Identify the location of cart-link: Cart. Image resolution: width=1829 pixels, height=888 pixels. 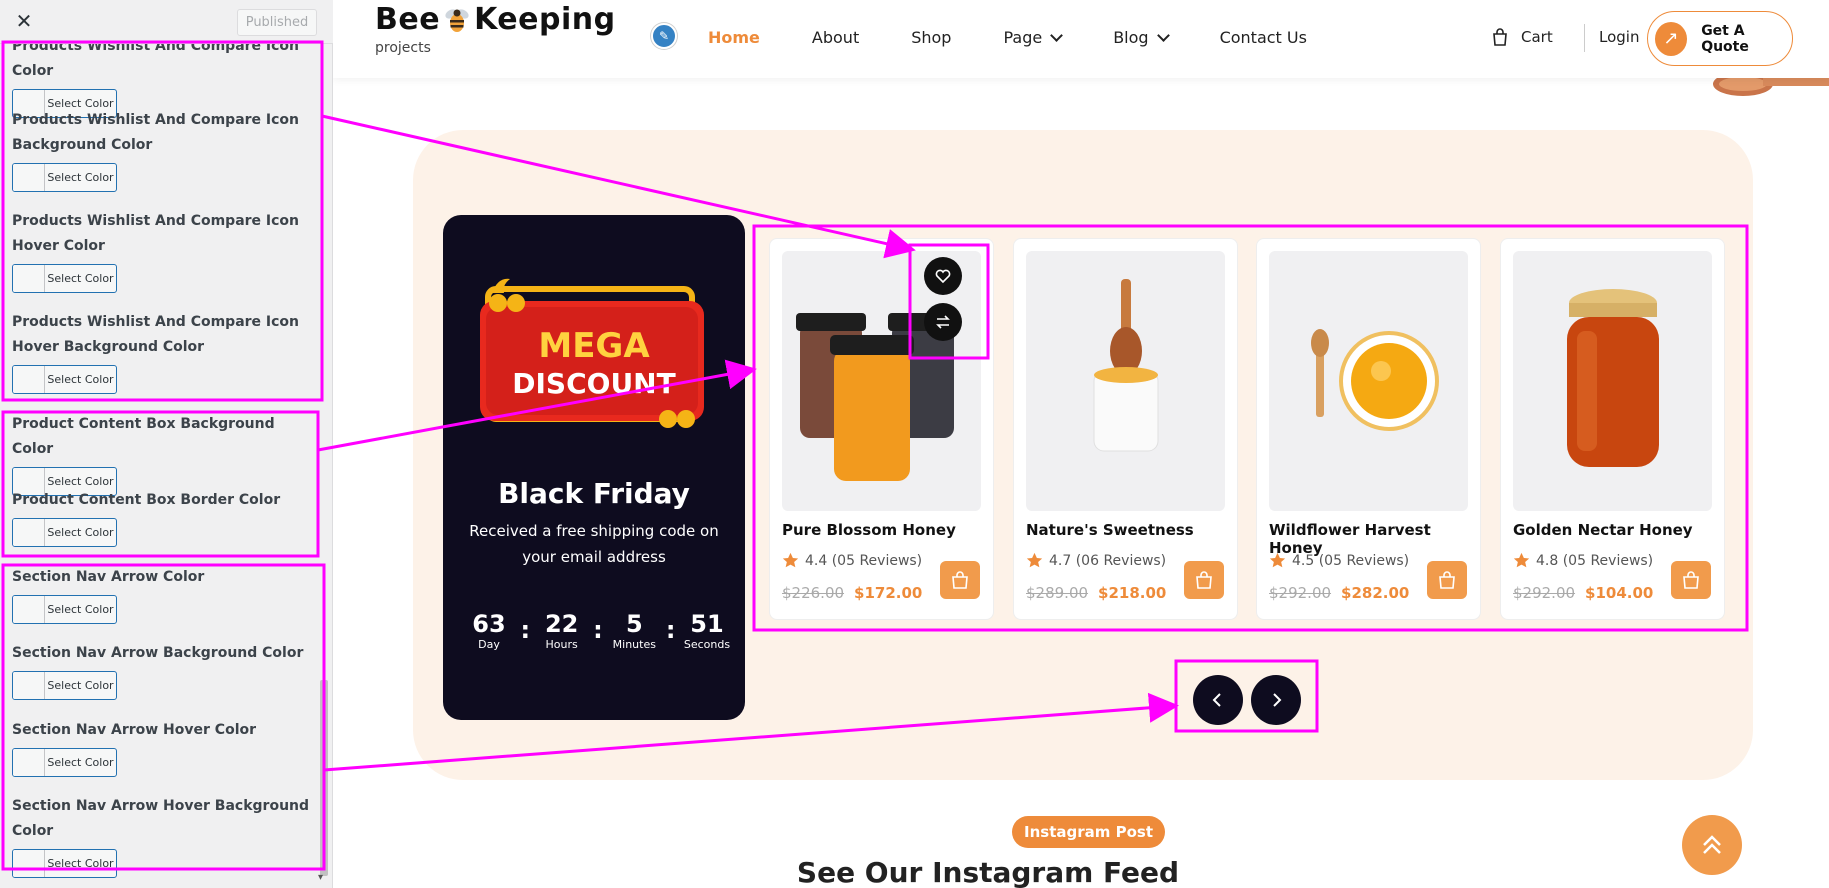
(1522, 37).